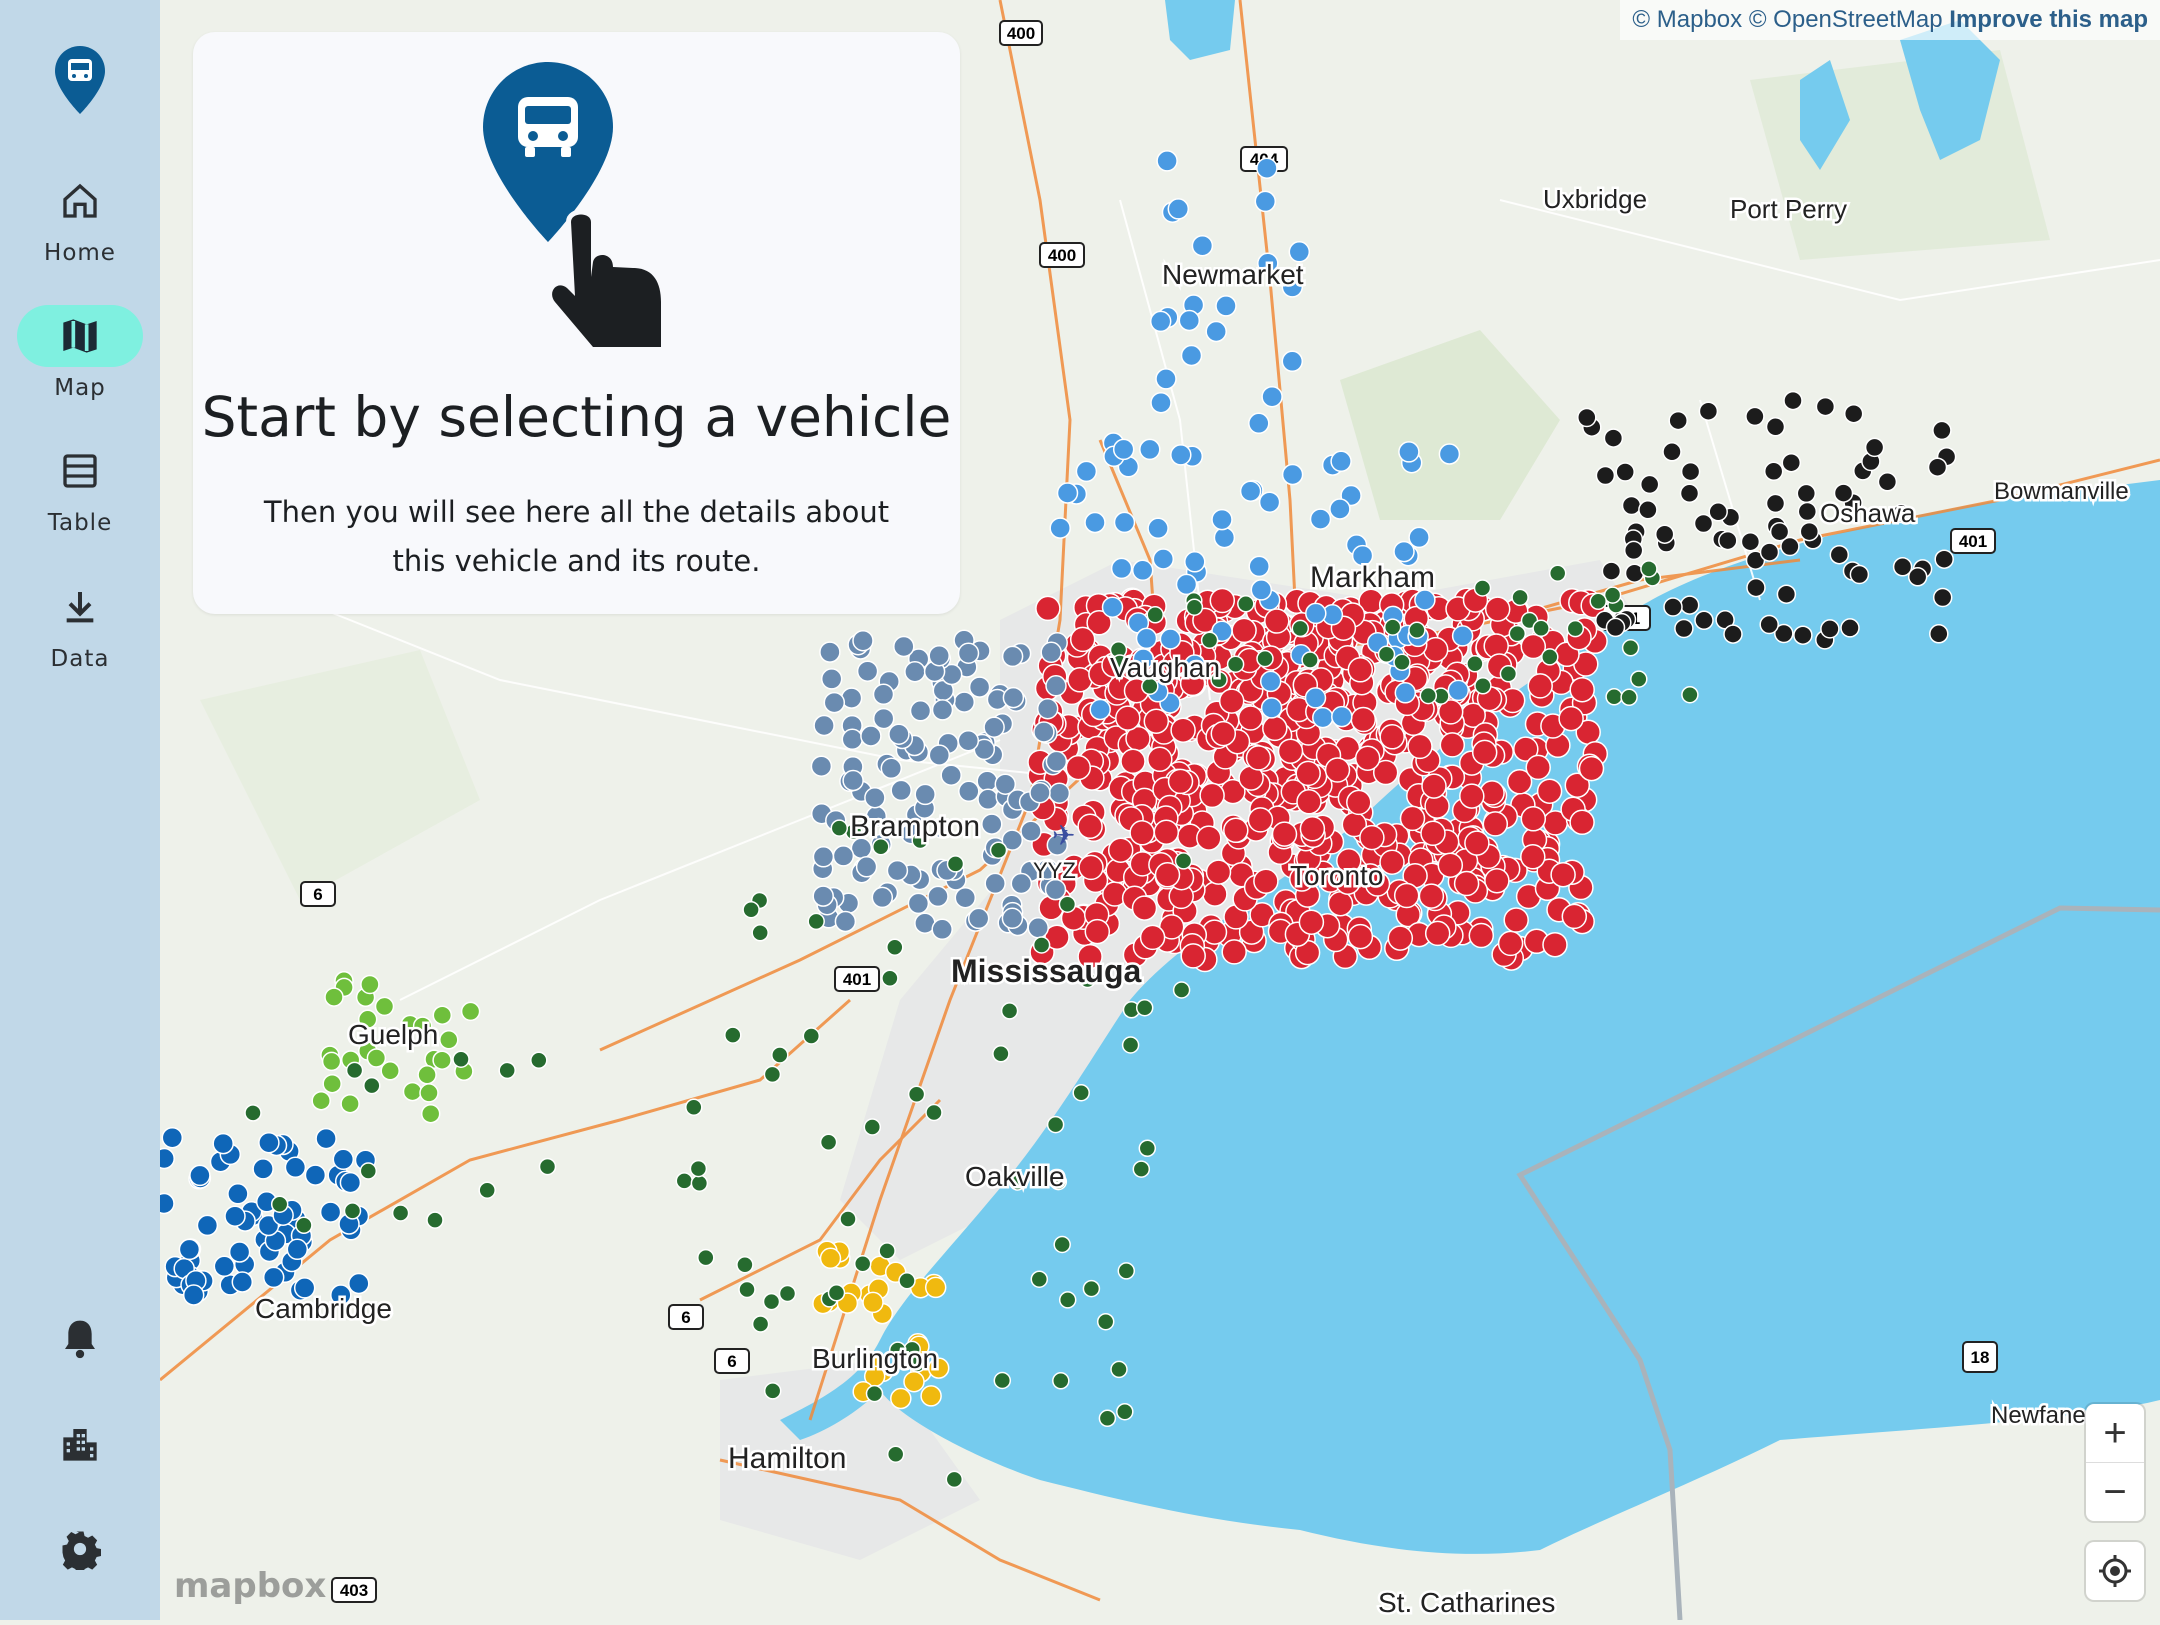 The image size is (2160, 1625). What do you see at coordinates (2115, 1492) in the screenshot?
I see `zoom-out-button: −` at bounding box center [2115, 1492].